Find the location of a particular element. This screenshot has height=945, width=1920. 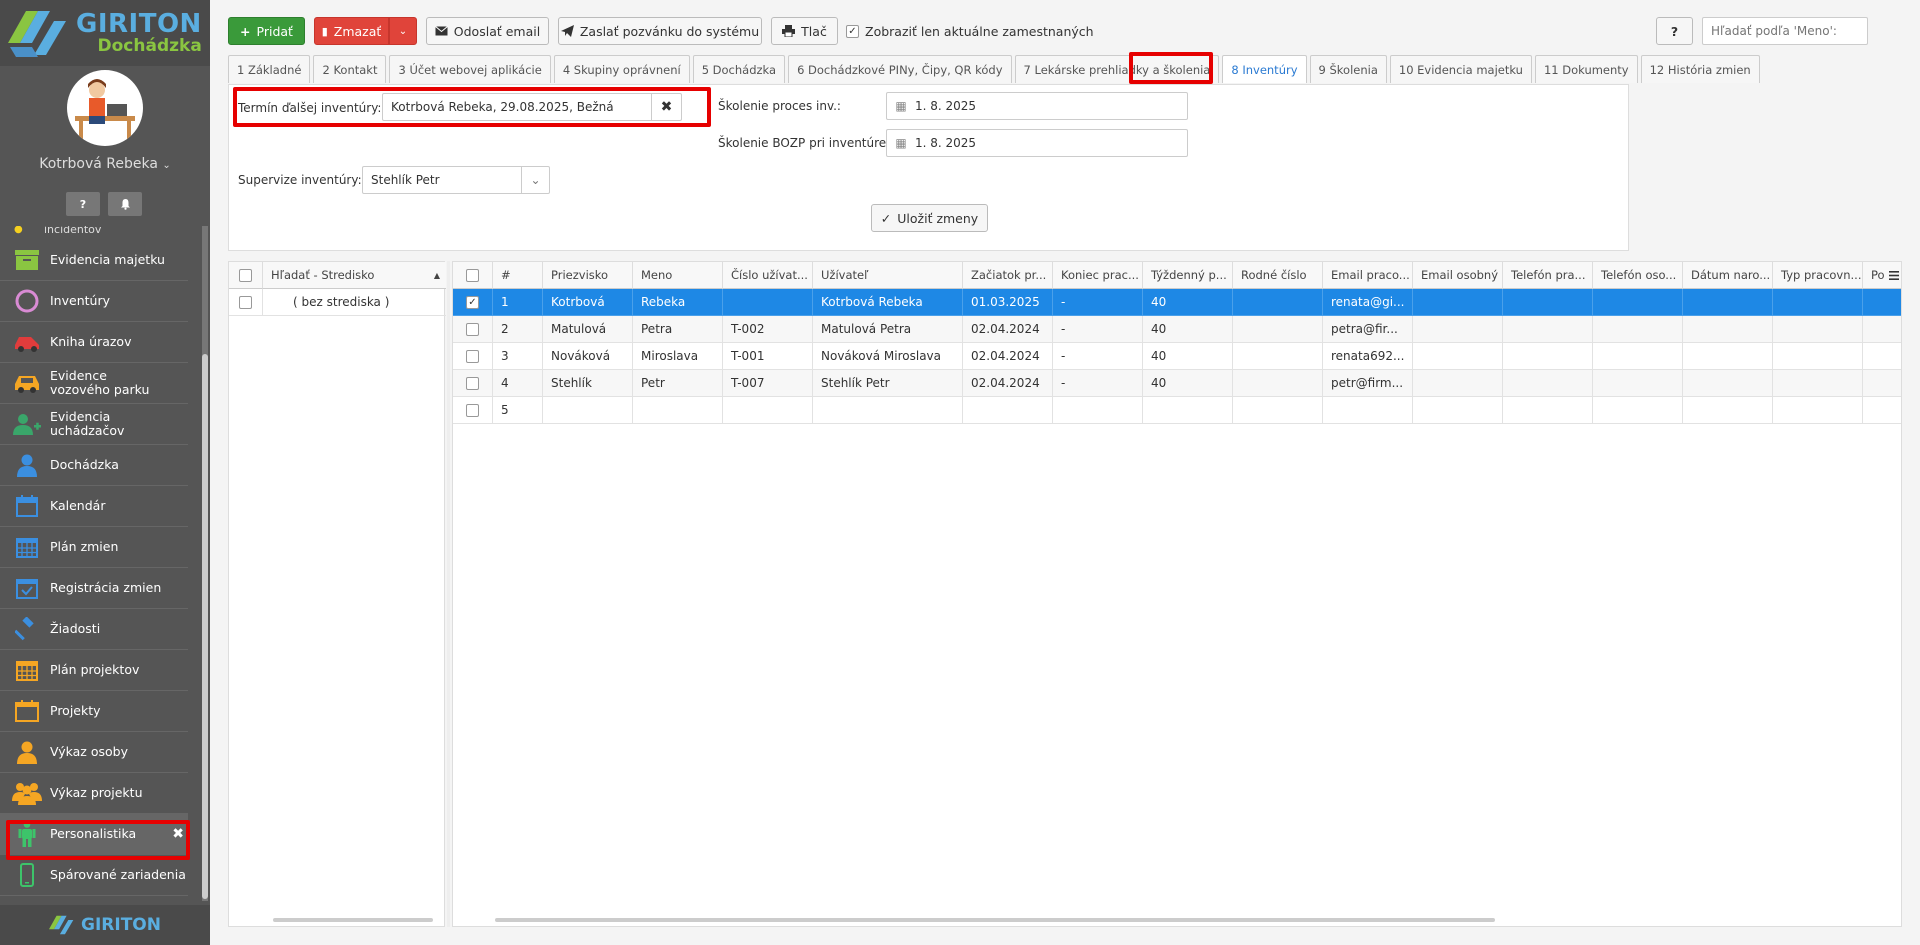

row-checkbox-cell: ✓ is located at coordinates (473, 302).